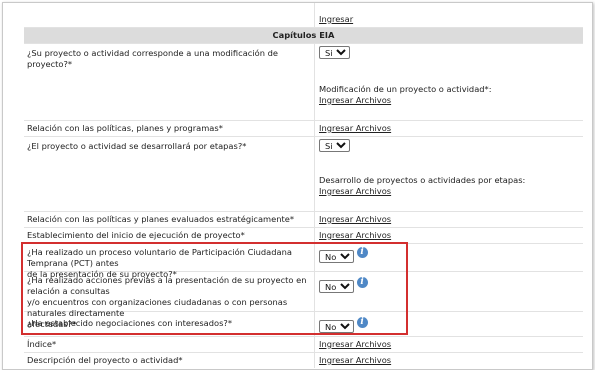 The image size is (595, 370). I want to click on modificacion-select: Si, so click(334, 52).